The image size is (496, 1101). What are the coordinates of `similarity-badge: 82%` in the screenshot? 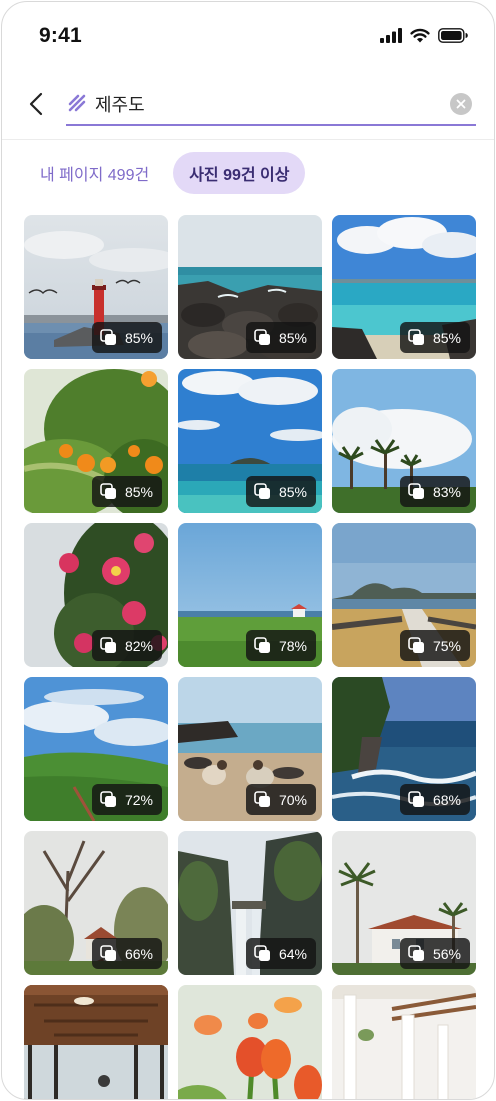 It's located at (126, 645).